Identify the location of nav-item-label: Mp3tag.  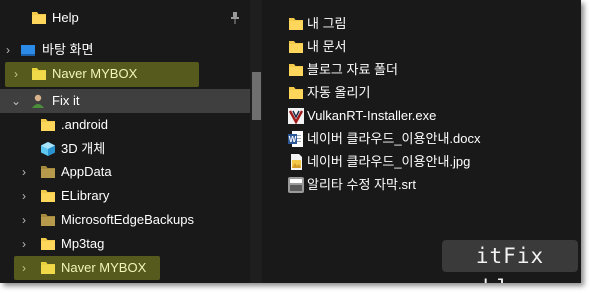
(83, 243).